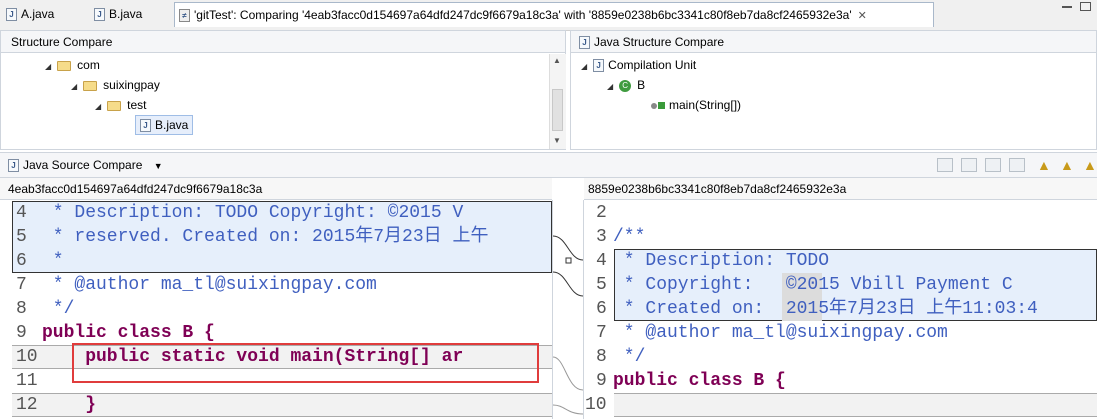 Image resolution: width=1097 pixels, height=419 pixels. Describe the element at coordinates (557, 140) in the screenshot. I see `scroll-down-icon: ▼` at that location.